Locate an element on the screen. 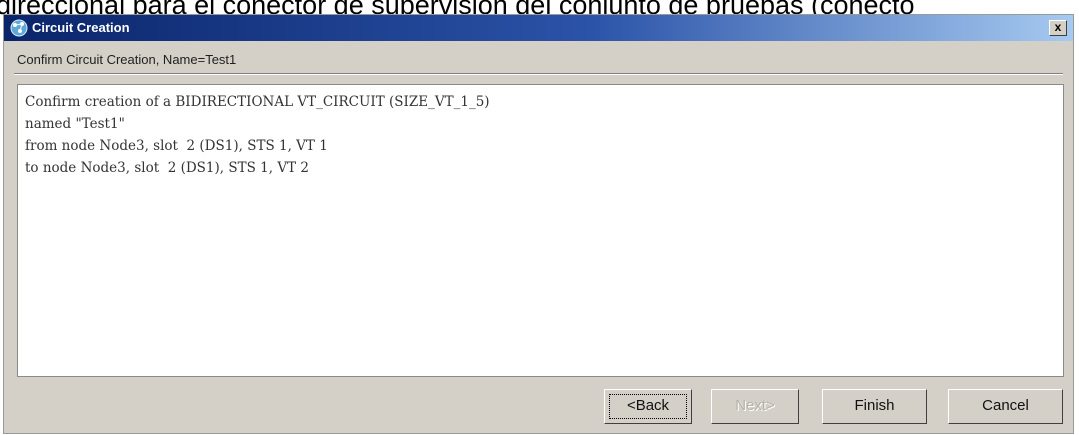 The width and height of the screenshot is (1079, 435). divider is located at coordinates (538, 74).